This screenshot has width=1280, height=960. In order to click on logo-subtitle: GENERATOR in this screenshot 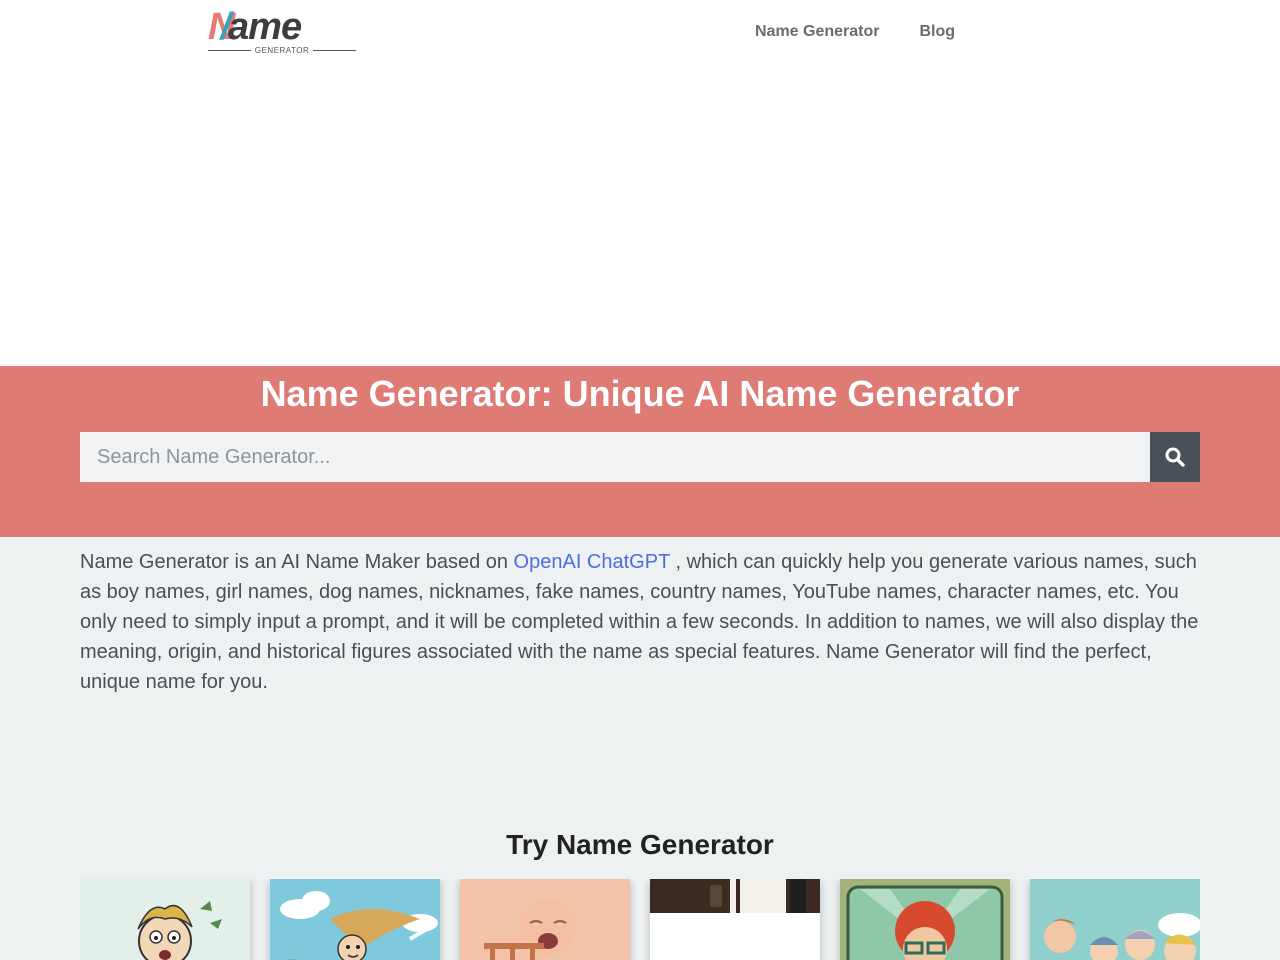, I will do `click(282, 50)`.